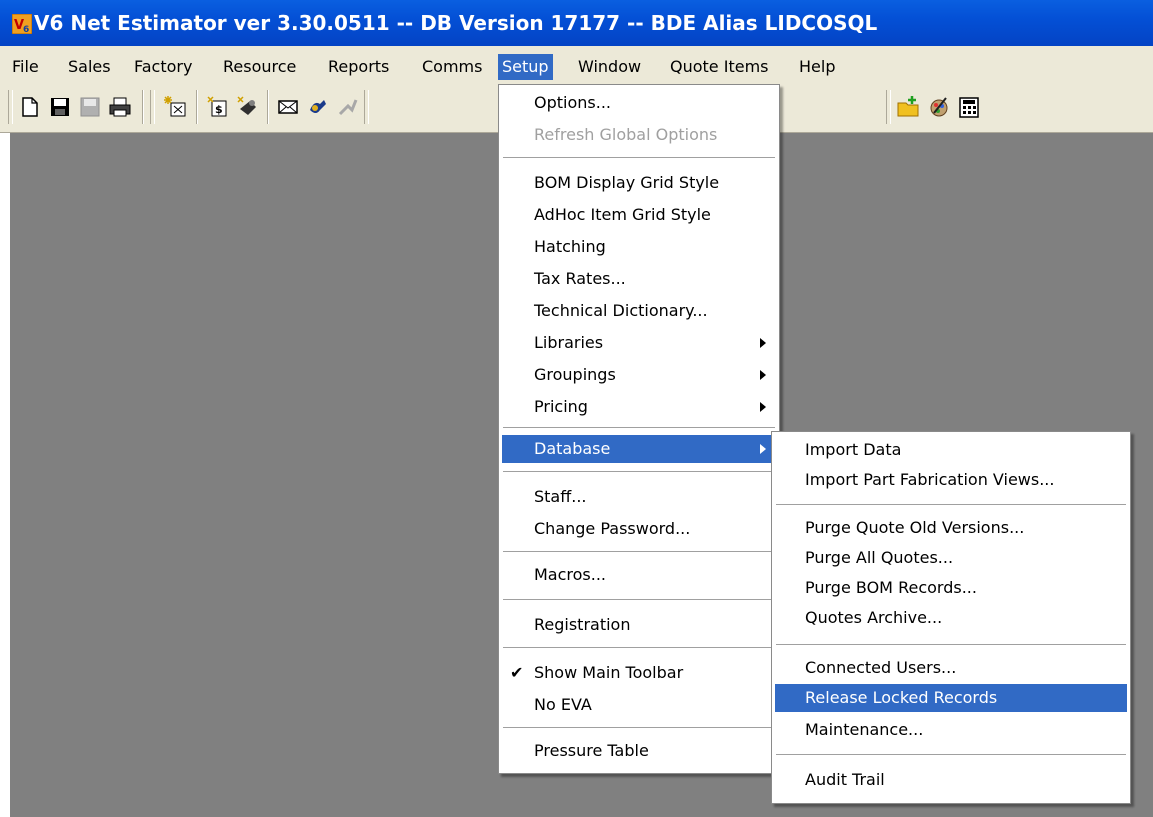 The height and width of the screenshot is (817, 1153). What do you see at coordinates (639, 407) in the screenshot?
I see `menu-item-pricing: Pricing` at bounding box center [639, 407].